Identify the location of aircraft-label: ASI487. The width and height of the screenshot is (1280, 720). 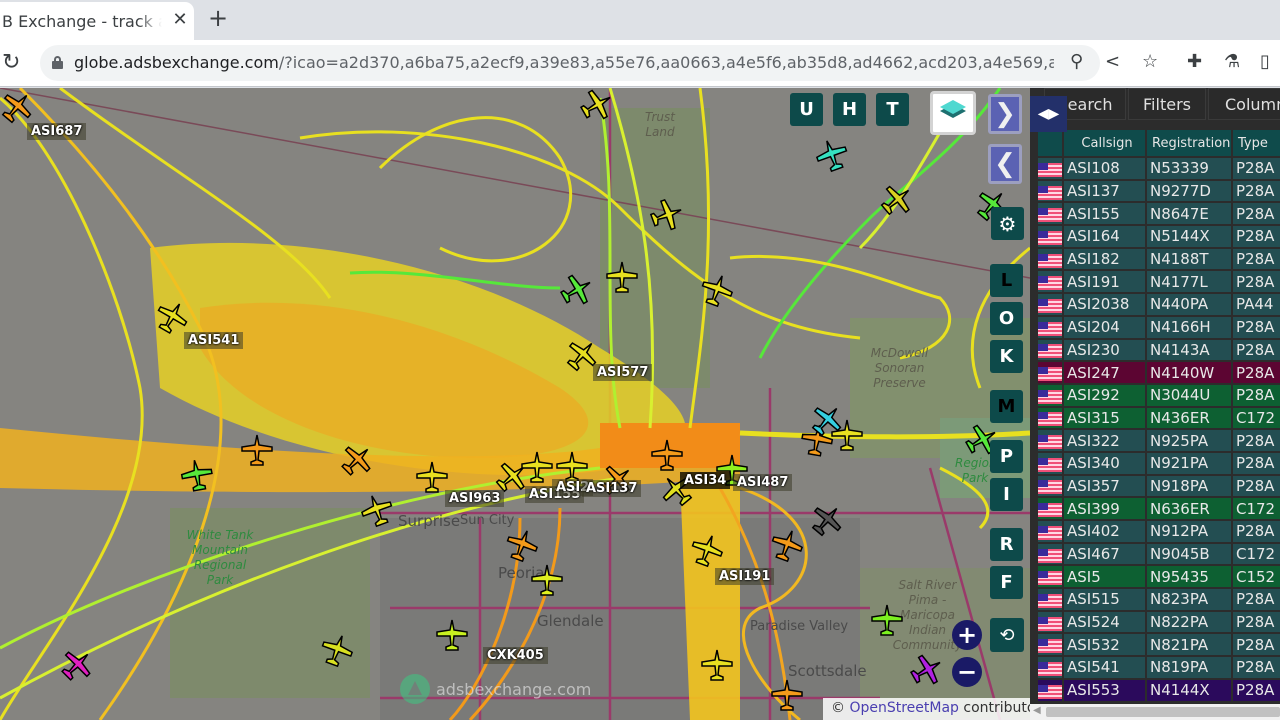
(763, 482).